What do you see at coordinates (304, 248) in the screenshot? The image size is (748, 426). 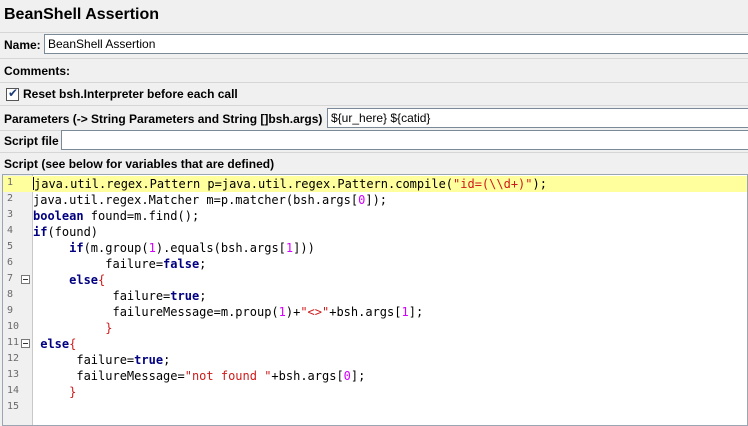 I see `code-token: ]))` at bounding box center [304, 248].